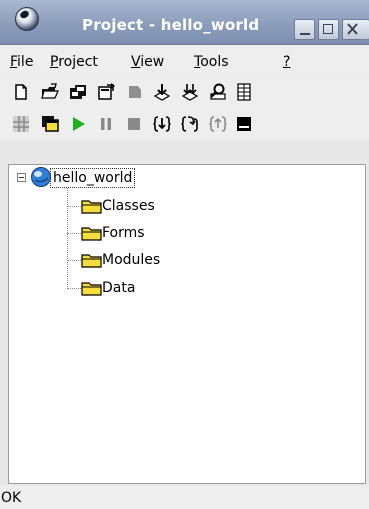 This screenshot has width=369, height=509. What do you see at coordinates (305, 34) in the screenshot?
I see `minimize-icon` at bounding box center [305, 34].